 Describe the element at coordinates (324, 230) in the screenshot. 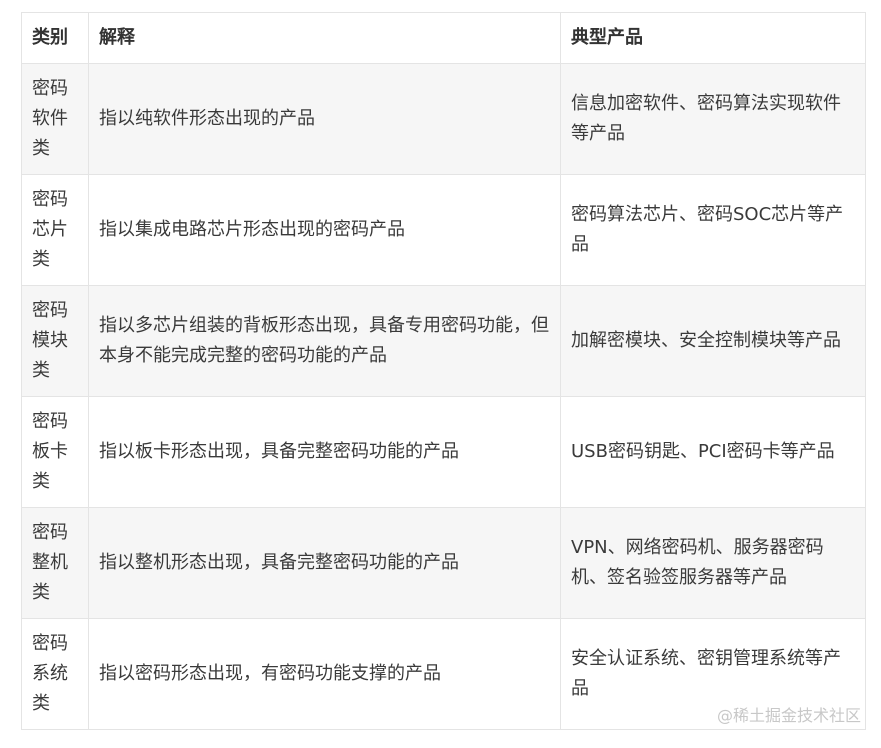

I see `cell-explanation: 指以集成电路芯片形态出现的密码产品` at that location.